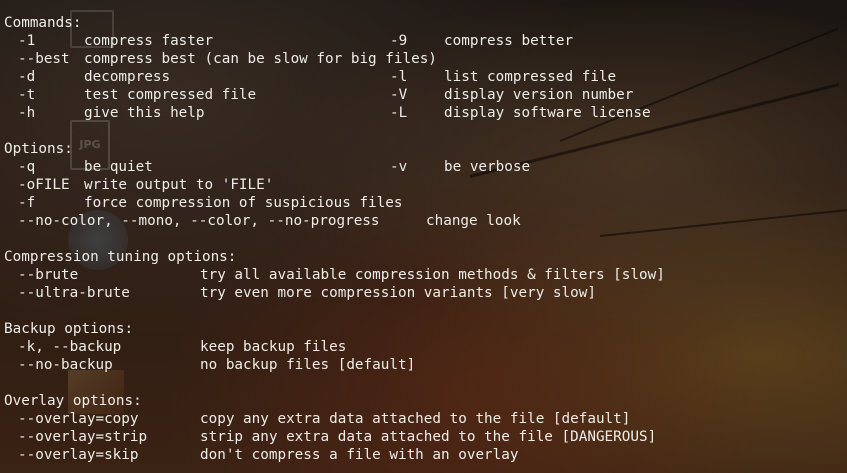  I want to click on option-flag: -oFILE, so click(44, 185).